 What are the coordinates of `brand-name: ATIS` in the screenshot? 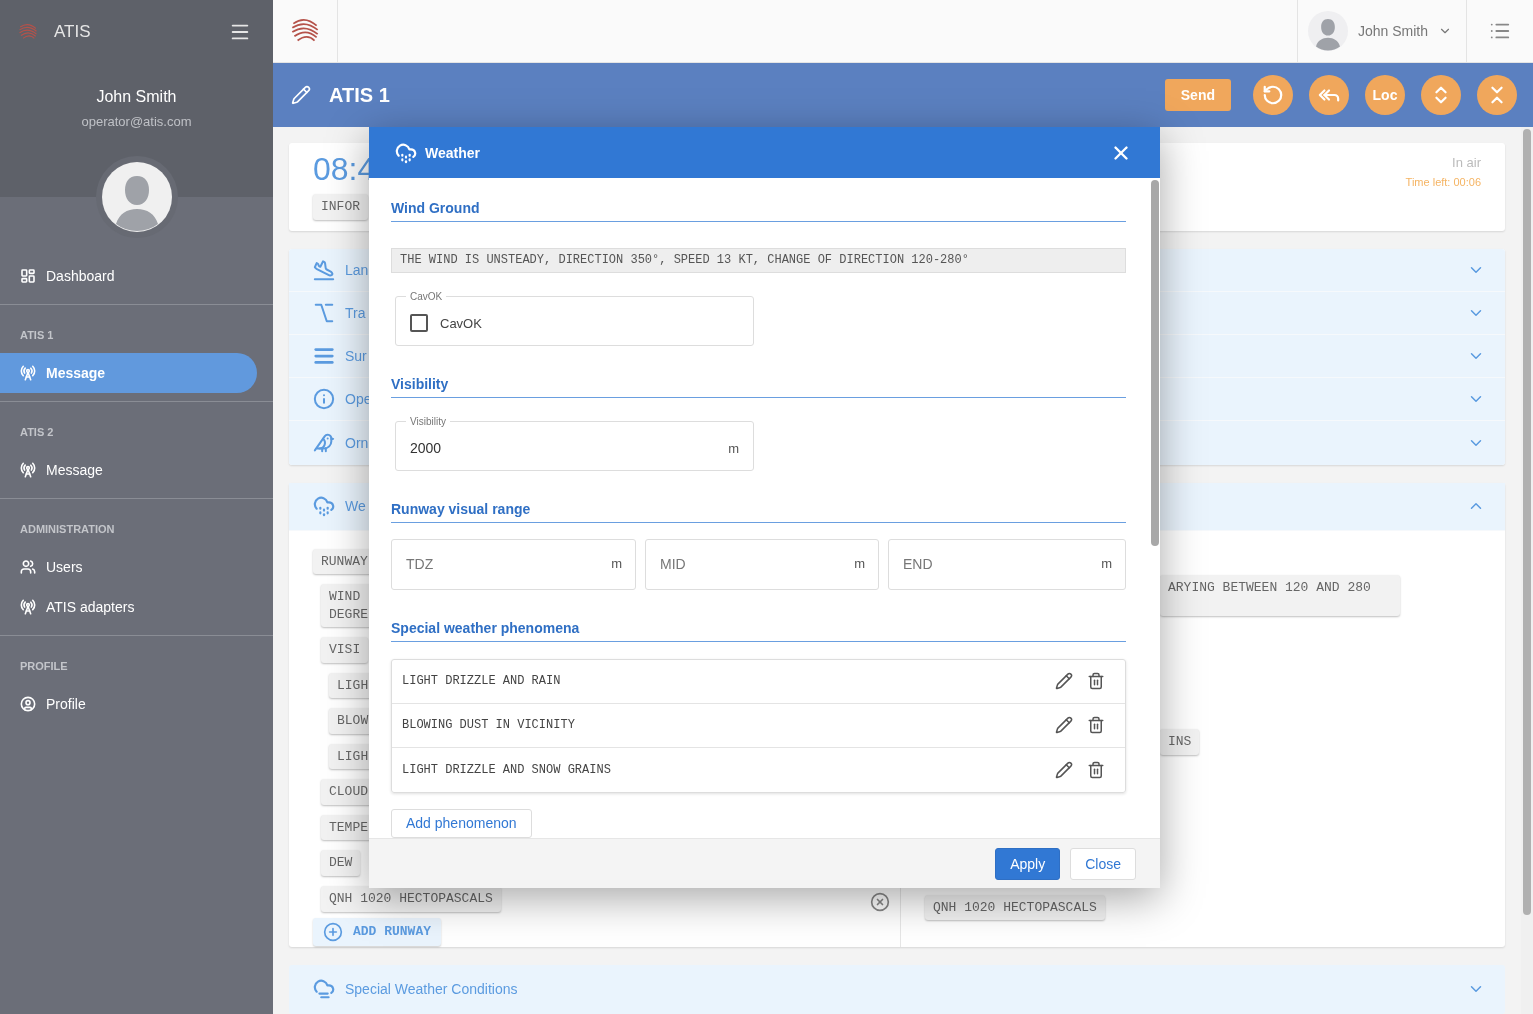 It's located at (73, 31).